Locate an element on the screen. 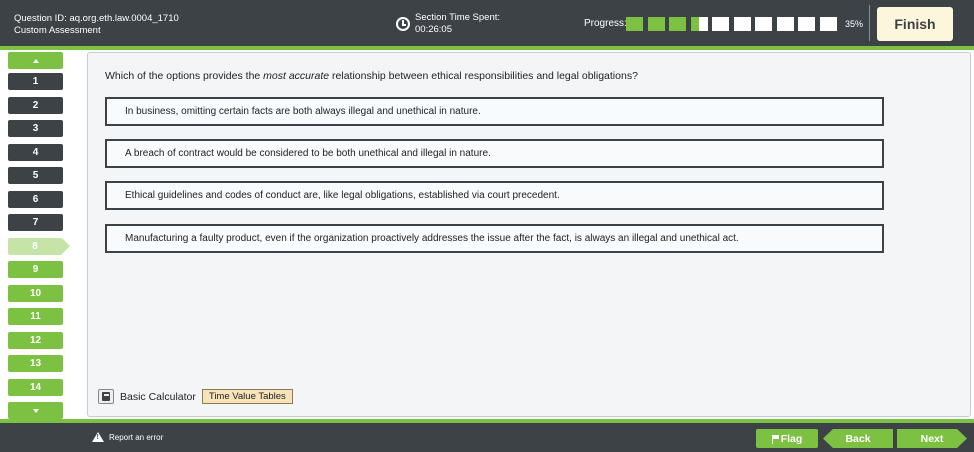  sidebar-item-8: 8 is located at coordinates (39, 246).